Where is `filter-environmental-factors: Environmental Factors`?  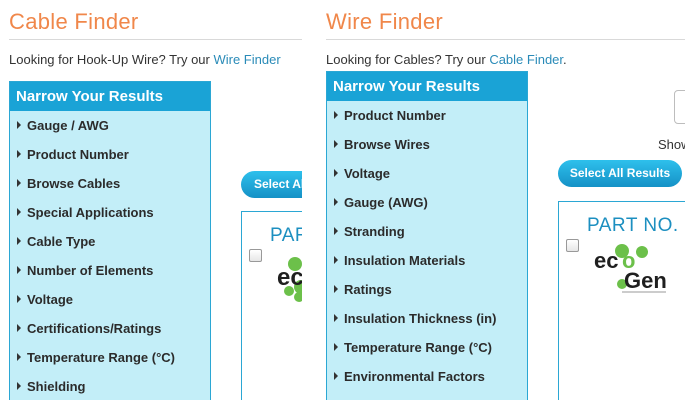
filter-environmental-factors: Environmental Factors is located at coordinates (427, 376).